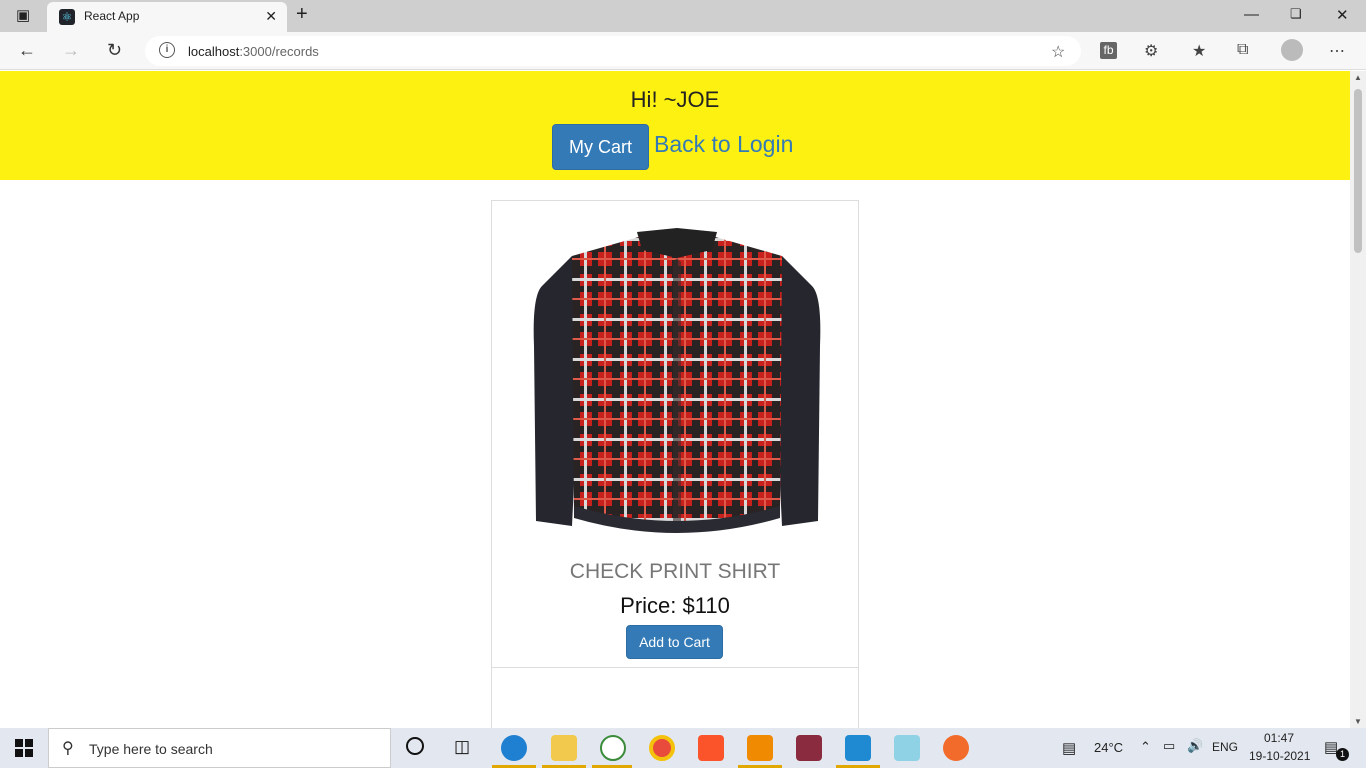 This screenshot has height=768, width=1366. What do you see at coordinates (1358, 399) in the screenshot?
I see `page-scrollbar: ▲ ▼` at bounding box center [1358, 399].